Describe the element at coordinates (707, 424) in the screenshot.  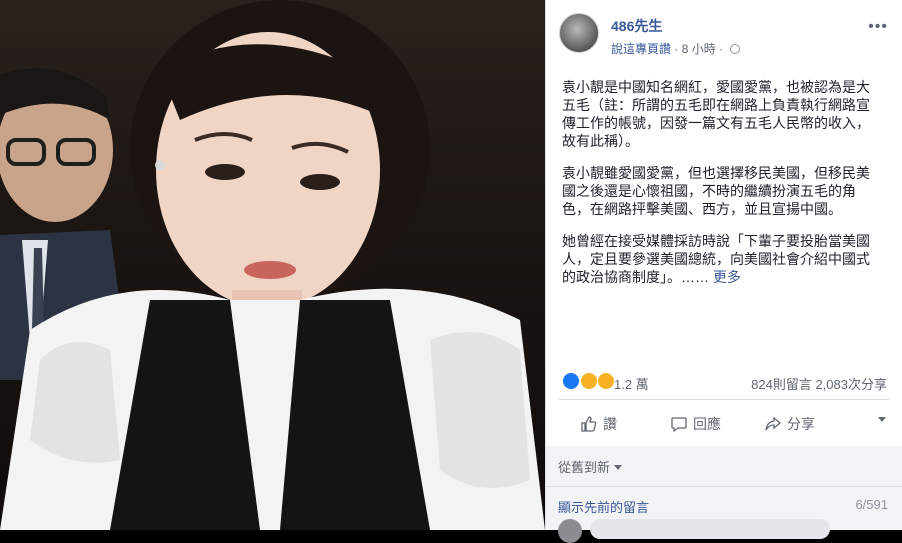
I see `comment-label: 回應` at that location.